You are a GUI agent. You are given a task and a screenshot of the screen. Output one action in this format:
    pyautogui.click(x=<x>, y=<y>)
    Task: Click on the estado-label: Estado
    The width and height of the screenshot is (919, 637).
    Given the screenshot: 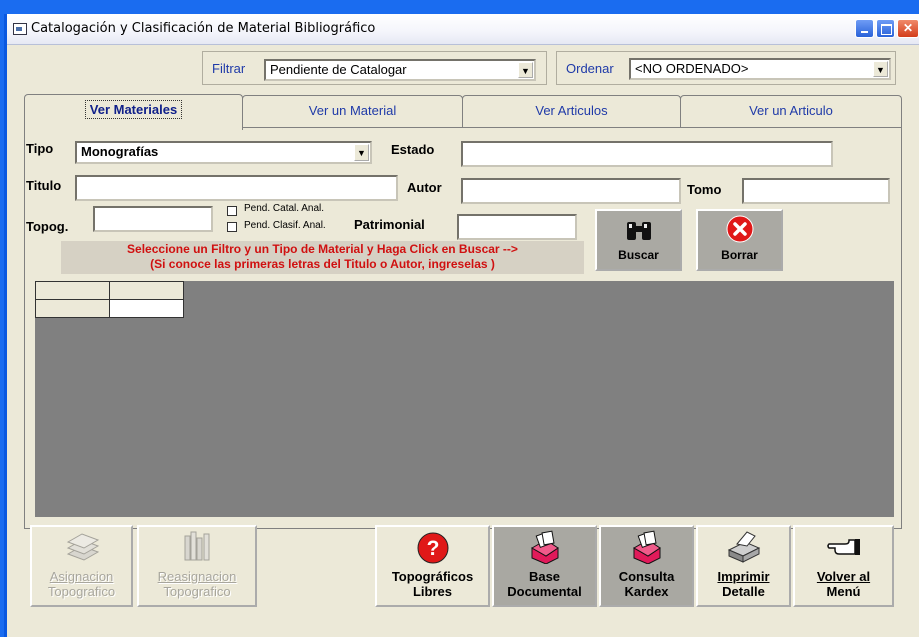 What is the action you would take?
    pyautogui.click(x=413, y=149)
    